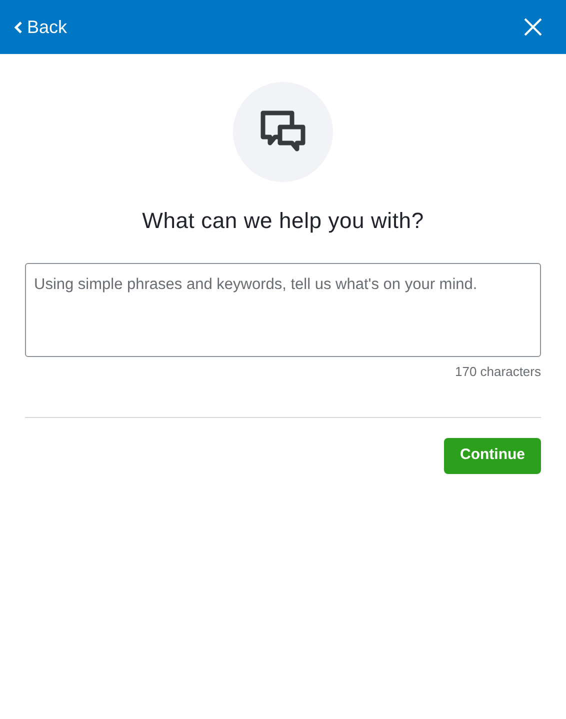  I want to click on back-button: Back, so click(41, 27).